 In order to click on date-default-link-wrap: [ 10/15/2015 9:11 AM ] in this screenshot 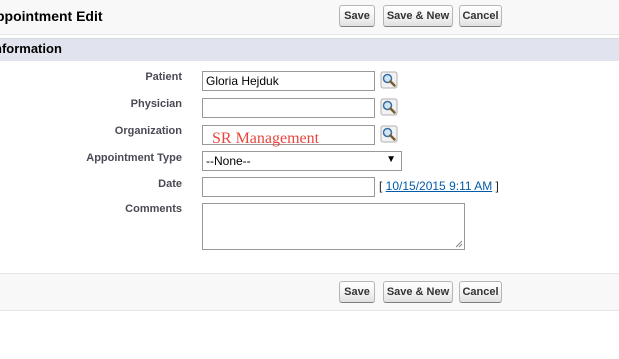, I will do `click(439, 186)`.